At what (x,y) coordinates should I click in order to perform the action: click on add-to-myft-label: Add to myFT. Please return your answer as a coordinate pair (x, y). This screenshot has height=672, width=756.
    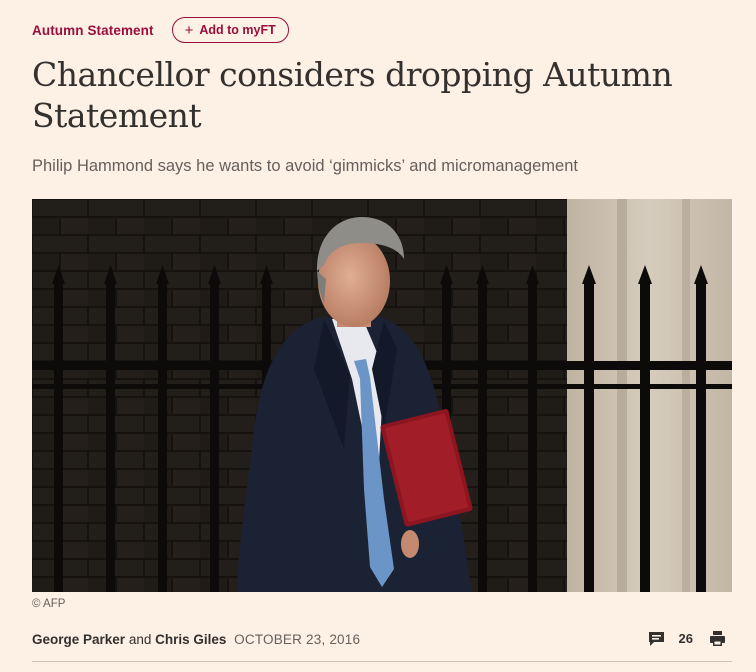
    Looking at the image, I should click on (237, 30).